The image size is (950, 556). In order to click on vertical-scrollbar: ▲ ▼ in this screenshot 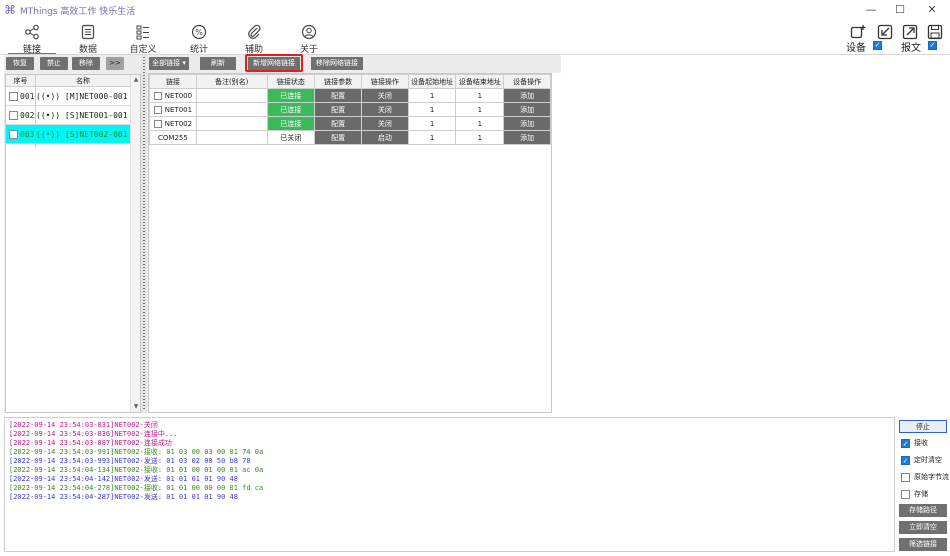, I will do `click(135, 243)`.